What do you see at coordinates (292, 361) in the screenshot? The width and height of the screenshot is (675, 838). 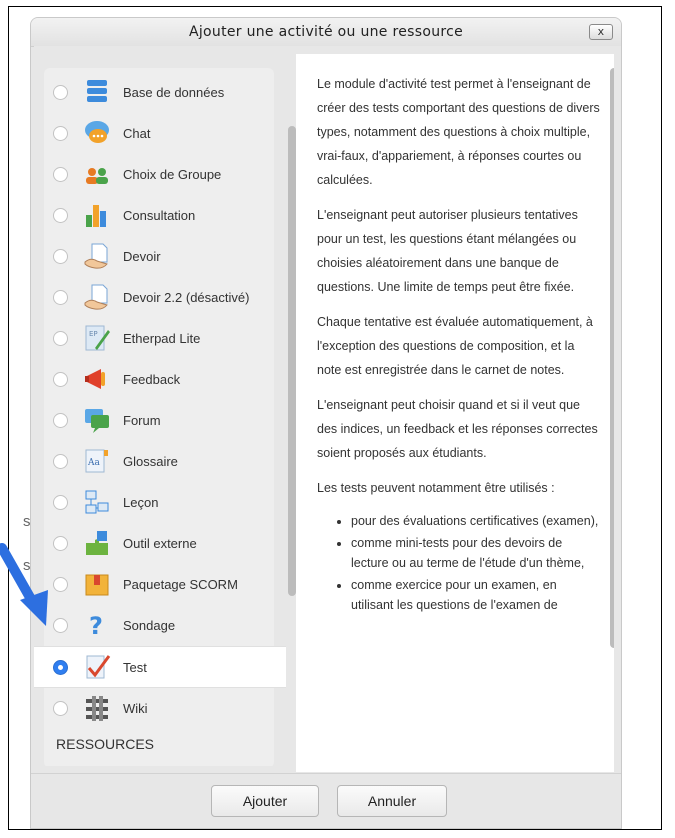 I see `options-scrollbar` at bounding box center [292, 361].